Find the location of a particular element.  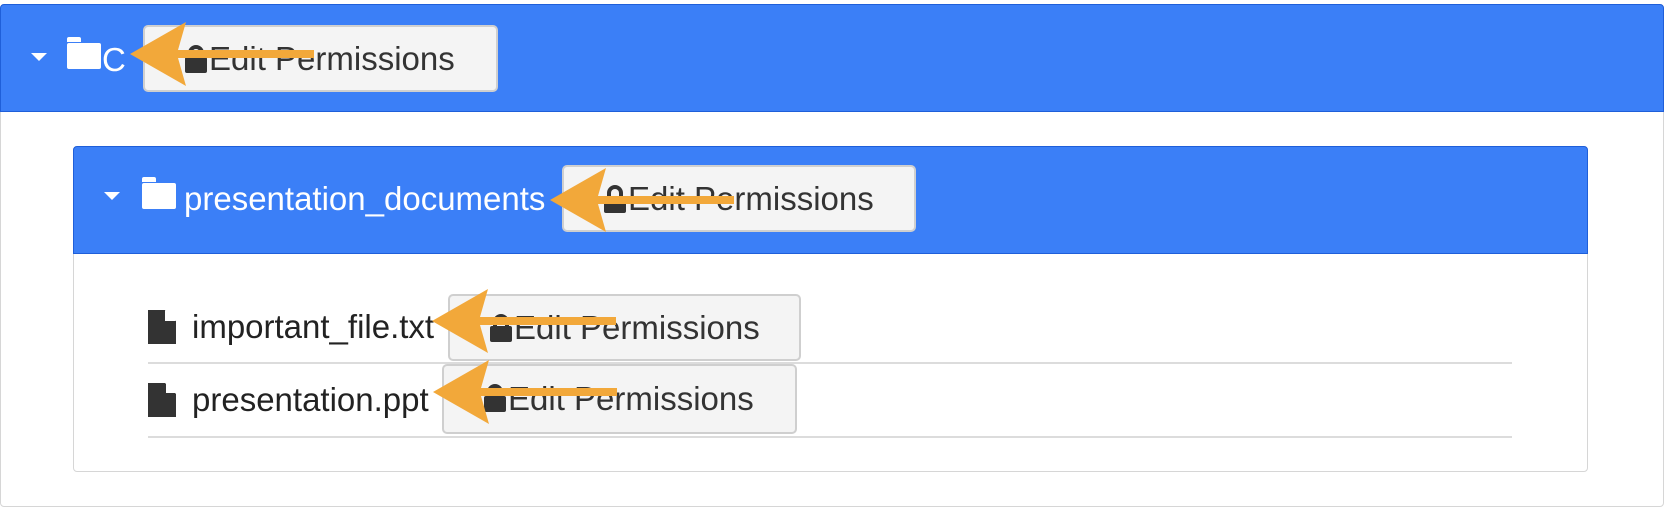

root-folder-name: C is located at coordinates (114, 60).